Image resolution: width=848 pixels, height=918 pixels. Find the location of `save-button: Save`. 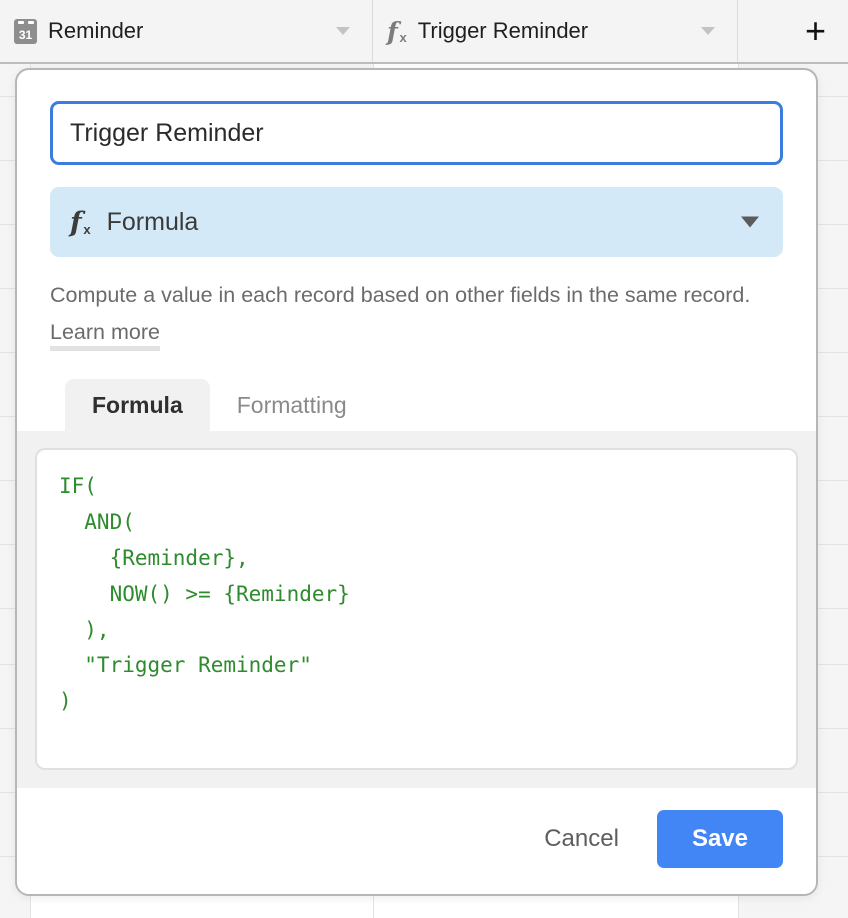

save-button: Save is located at coordinates (719, 839).